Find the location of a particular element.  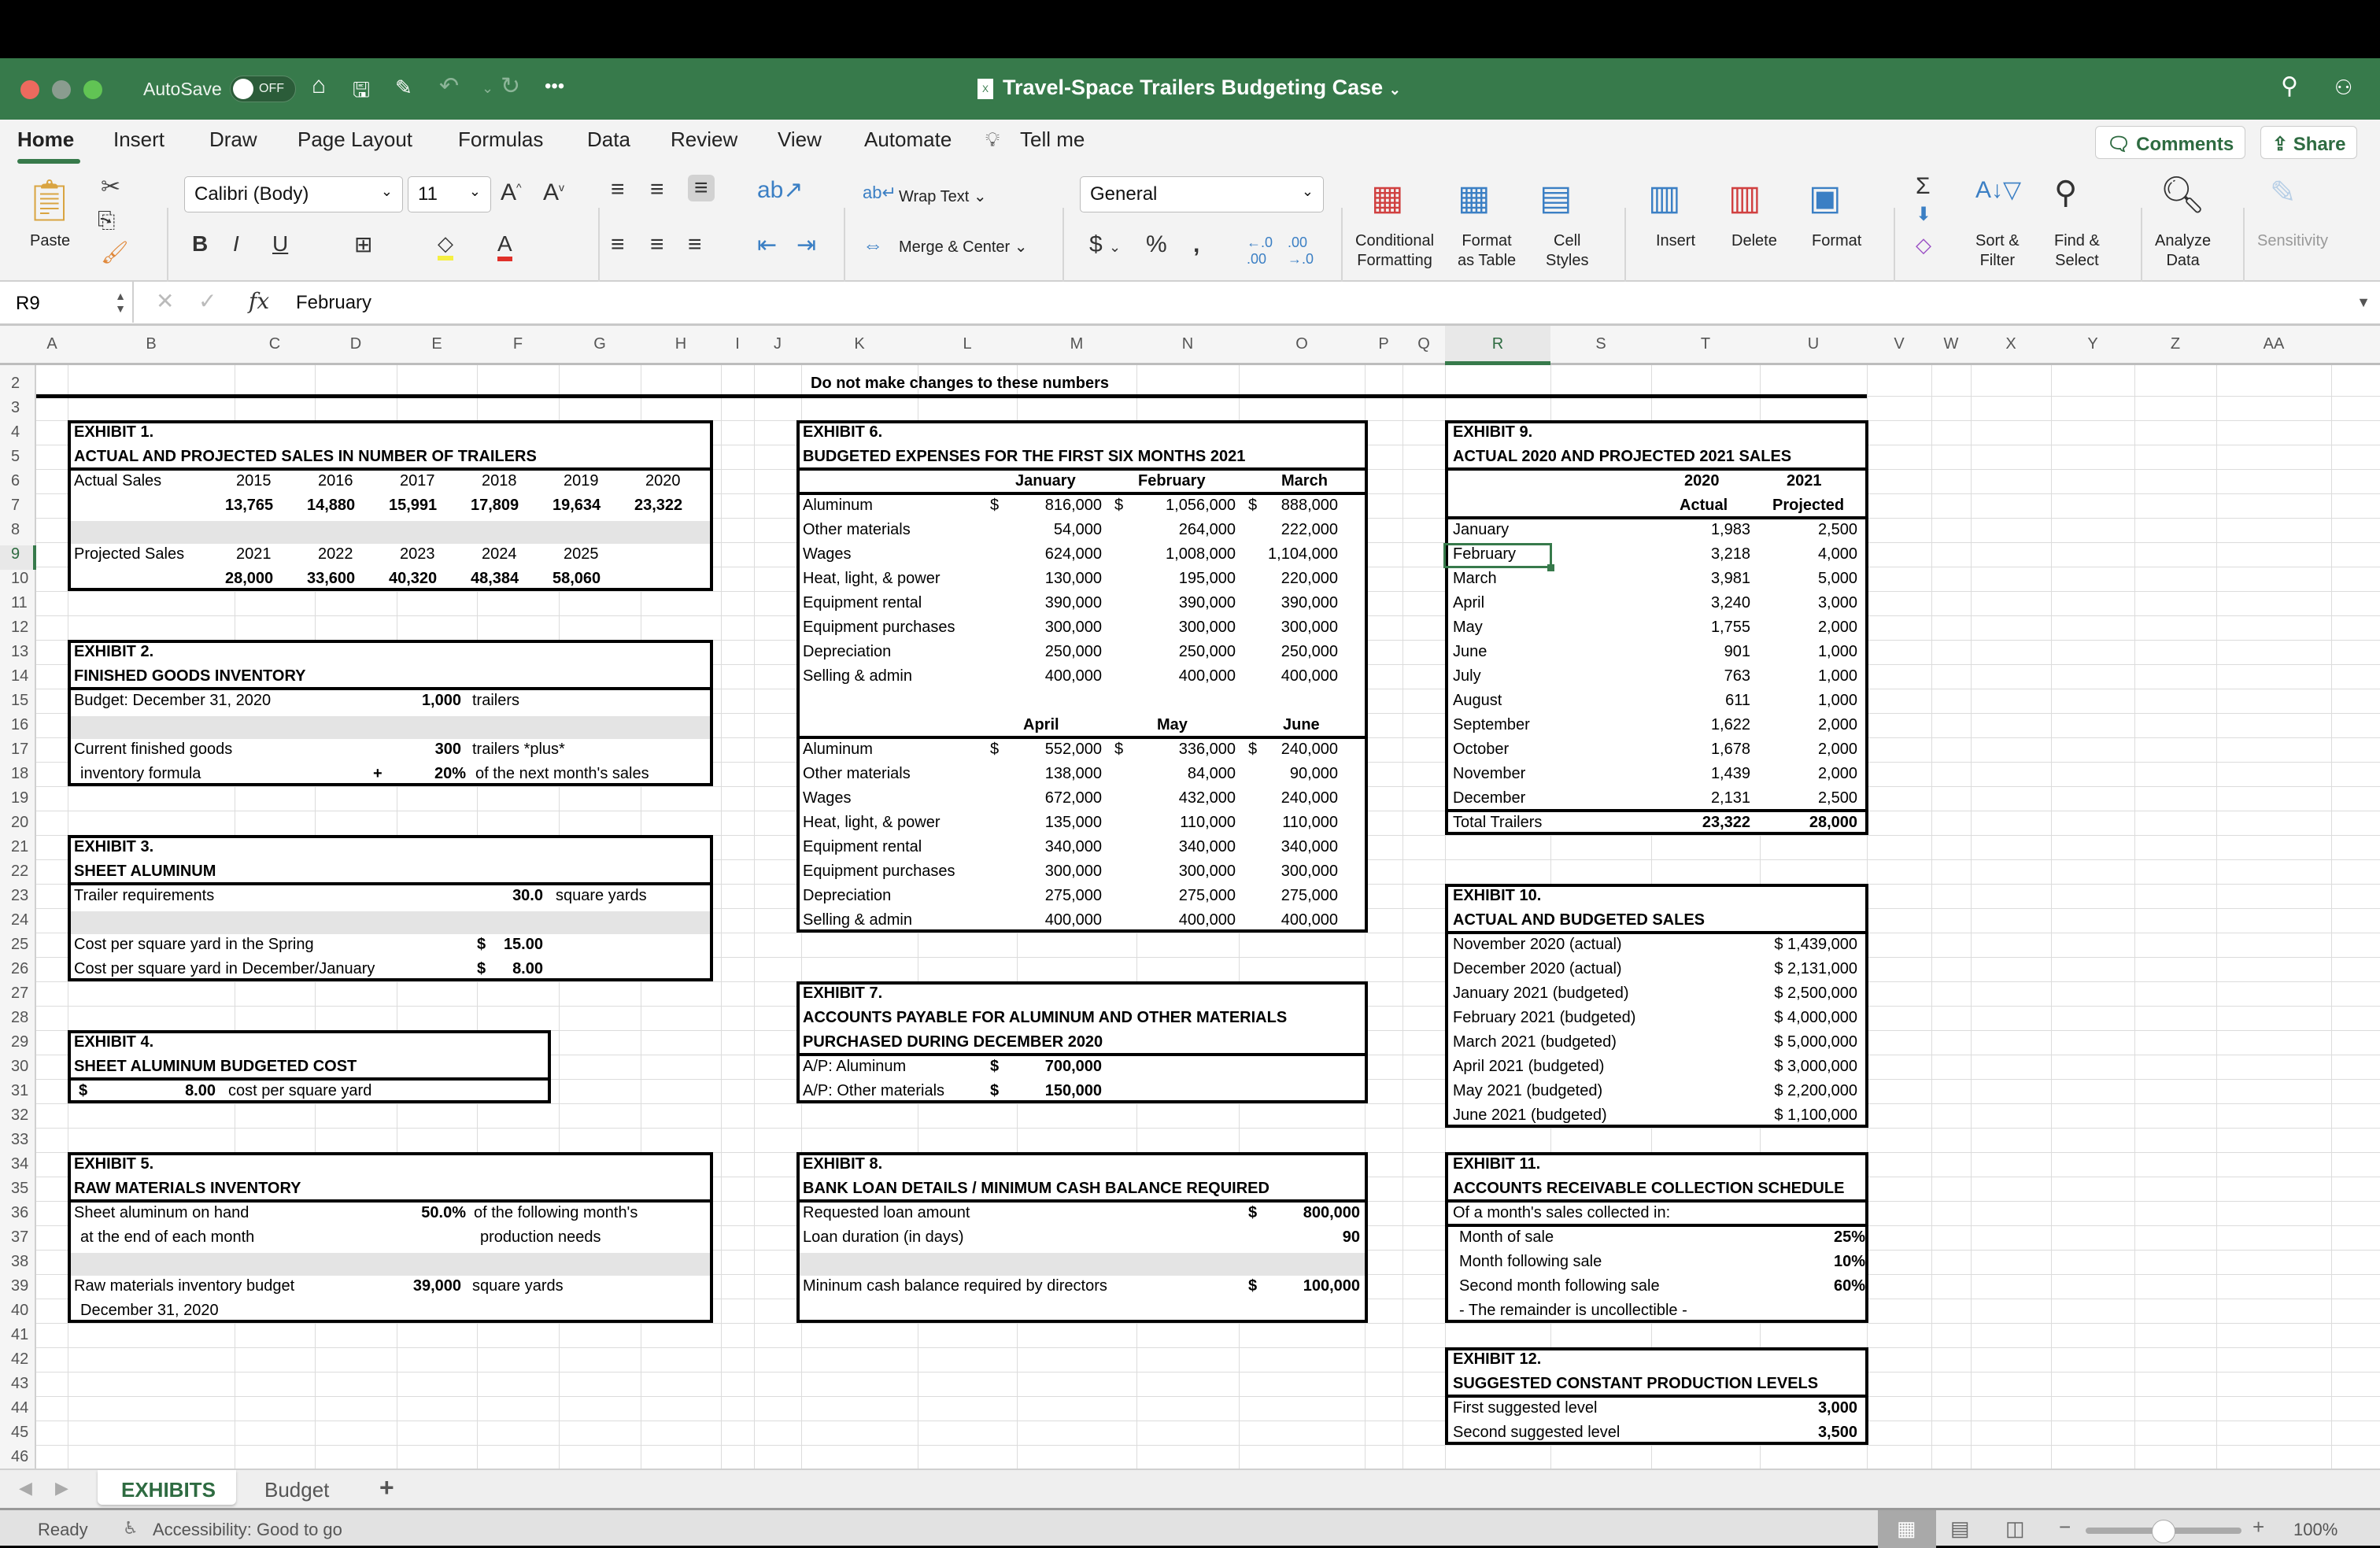

copy-icon: ⎘ is located at coordinates (106, 221).